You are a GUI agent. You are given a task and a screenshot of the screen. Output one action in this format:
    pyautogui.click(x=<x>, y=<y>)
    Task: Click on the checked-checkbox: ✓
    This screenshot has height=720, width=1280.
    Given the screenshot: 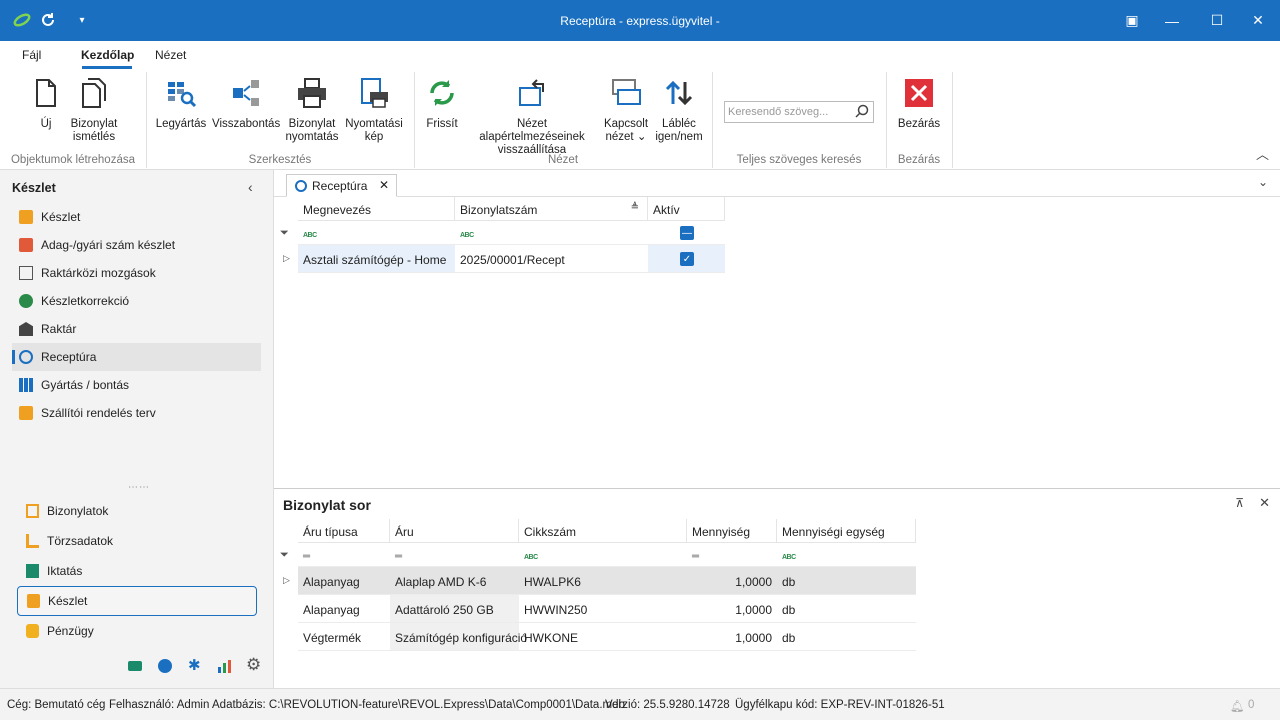 What is the action you would take?
    pyautogui.click(x=687, y=259)
    